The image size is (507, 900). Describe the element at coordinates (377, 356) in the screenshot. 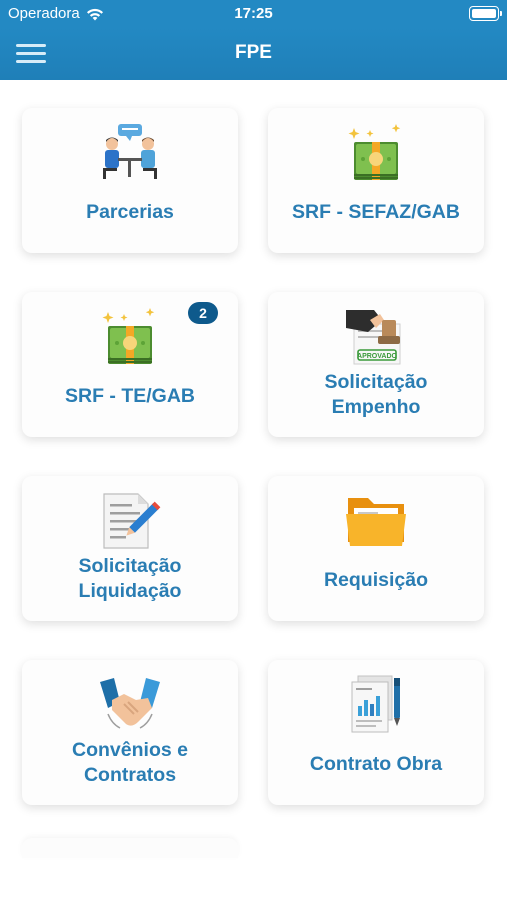

I see `svg-text: APROVADO` at that location.